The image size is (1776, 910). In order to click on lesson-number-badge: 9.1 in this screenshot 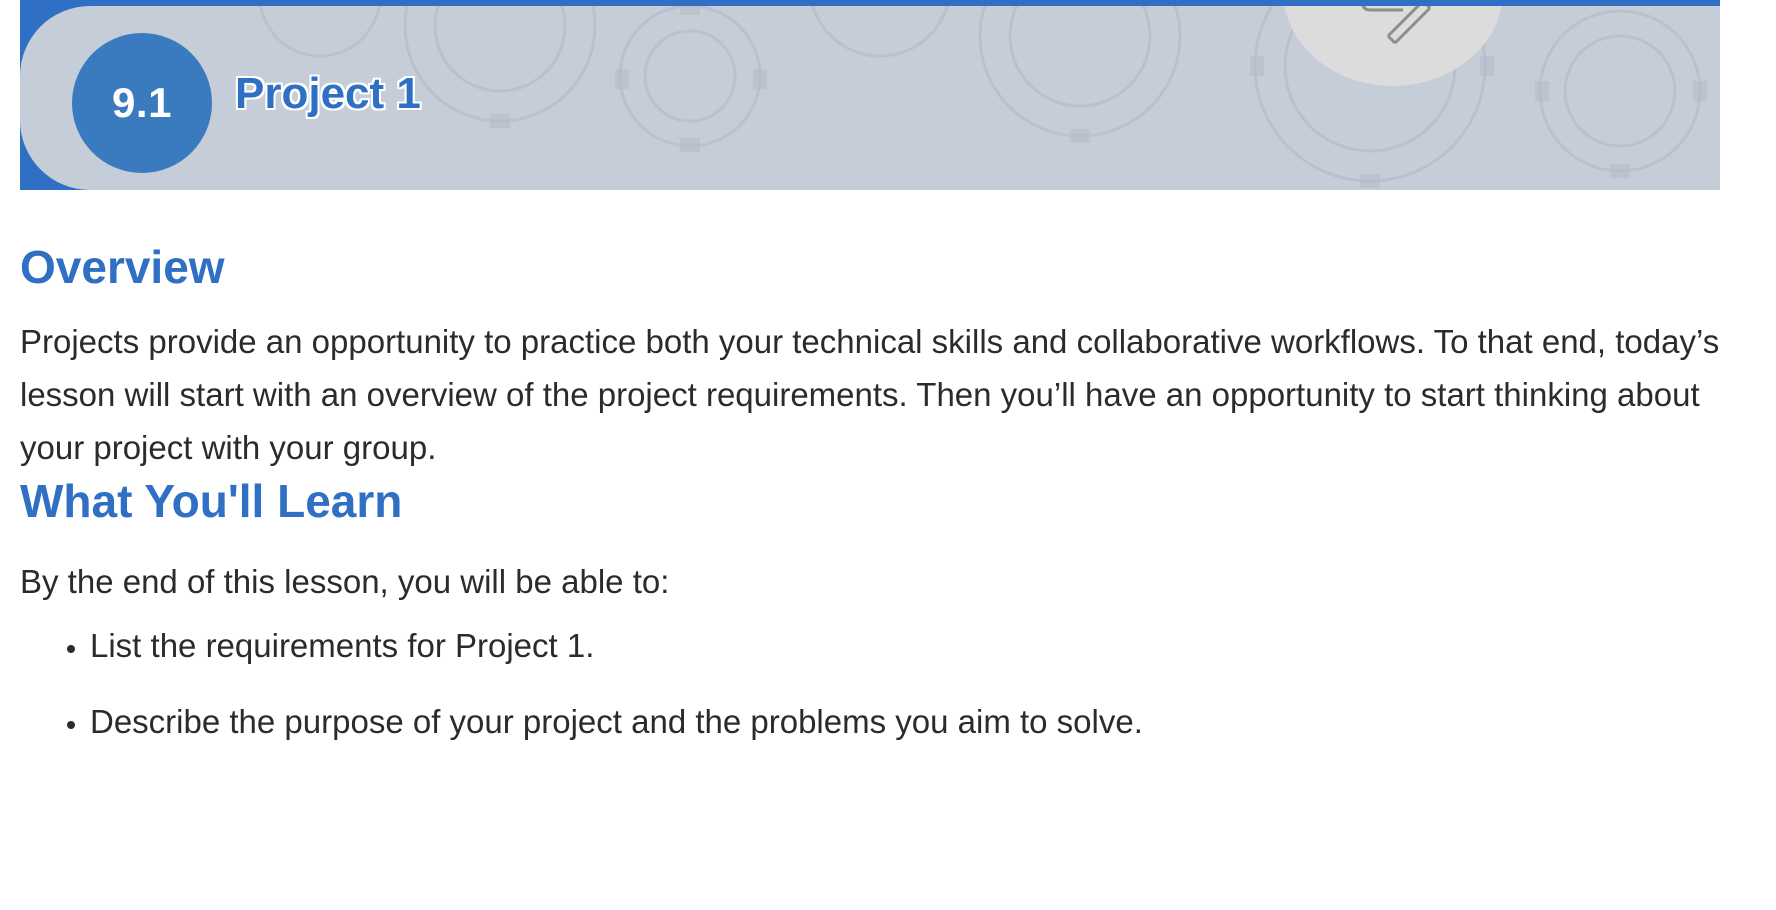, I will do `click(142, 103)`.